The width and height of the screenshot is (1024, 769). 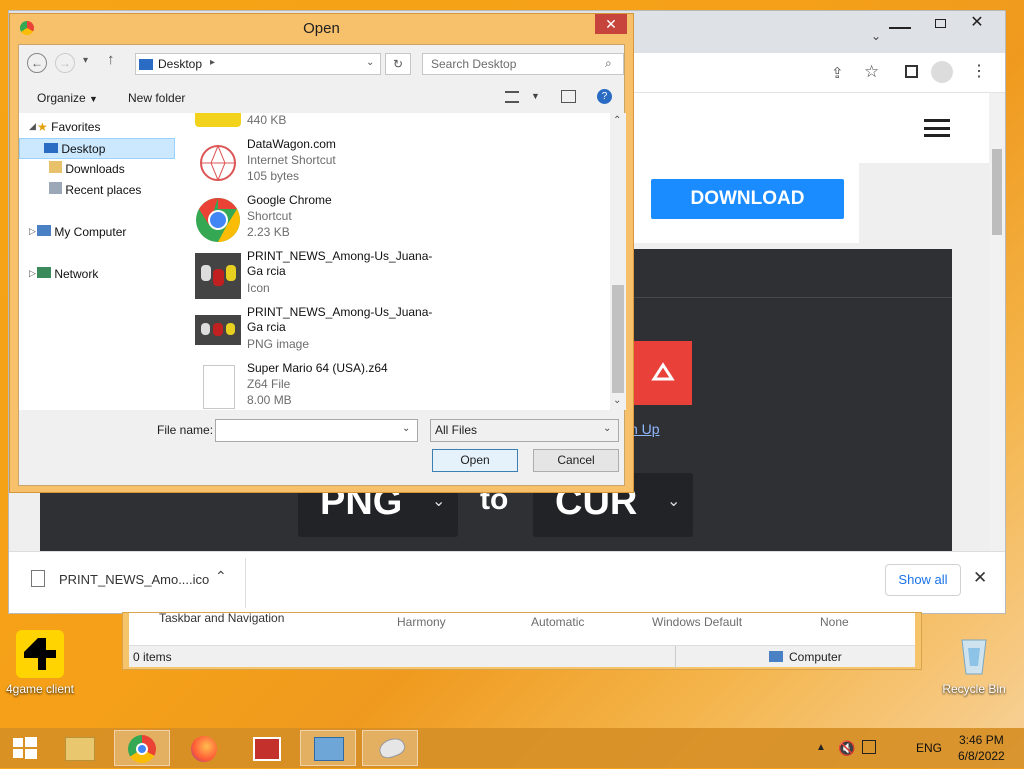 I want to click on nav-my-computer: My Computer, so click(x=112, y=232).